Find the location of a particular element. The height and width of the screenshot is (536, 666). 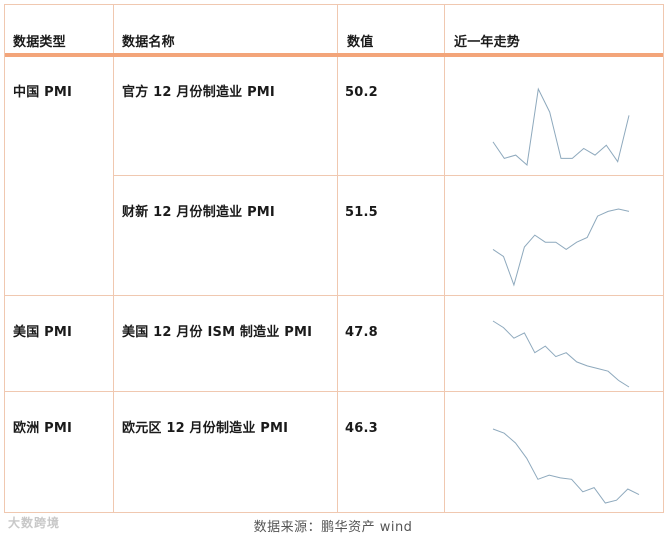

header-name: 数据名称 is located at coordinates (148, 42).